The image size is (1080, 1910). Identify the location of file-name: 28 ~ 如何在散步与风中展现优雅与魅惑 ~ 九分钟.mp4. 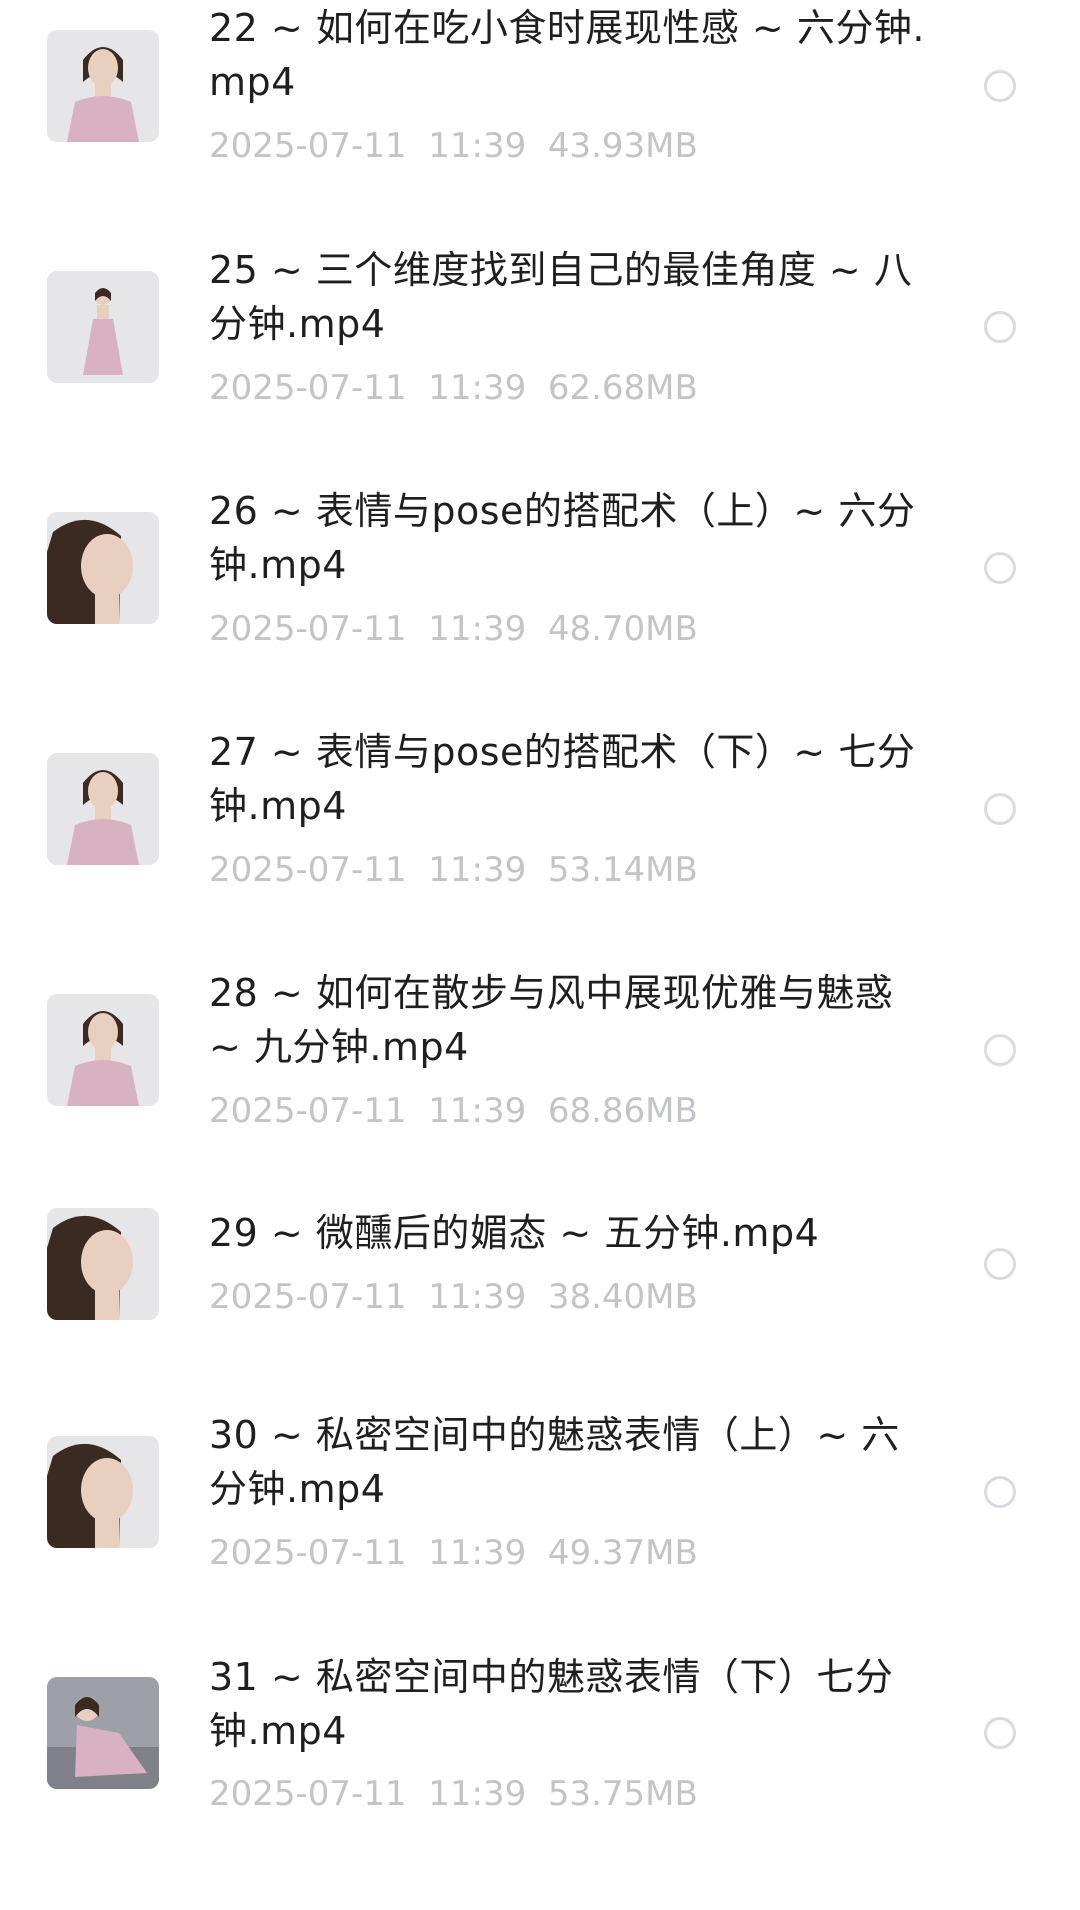
(551, 1020).